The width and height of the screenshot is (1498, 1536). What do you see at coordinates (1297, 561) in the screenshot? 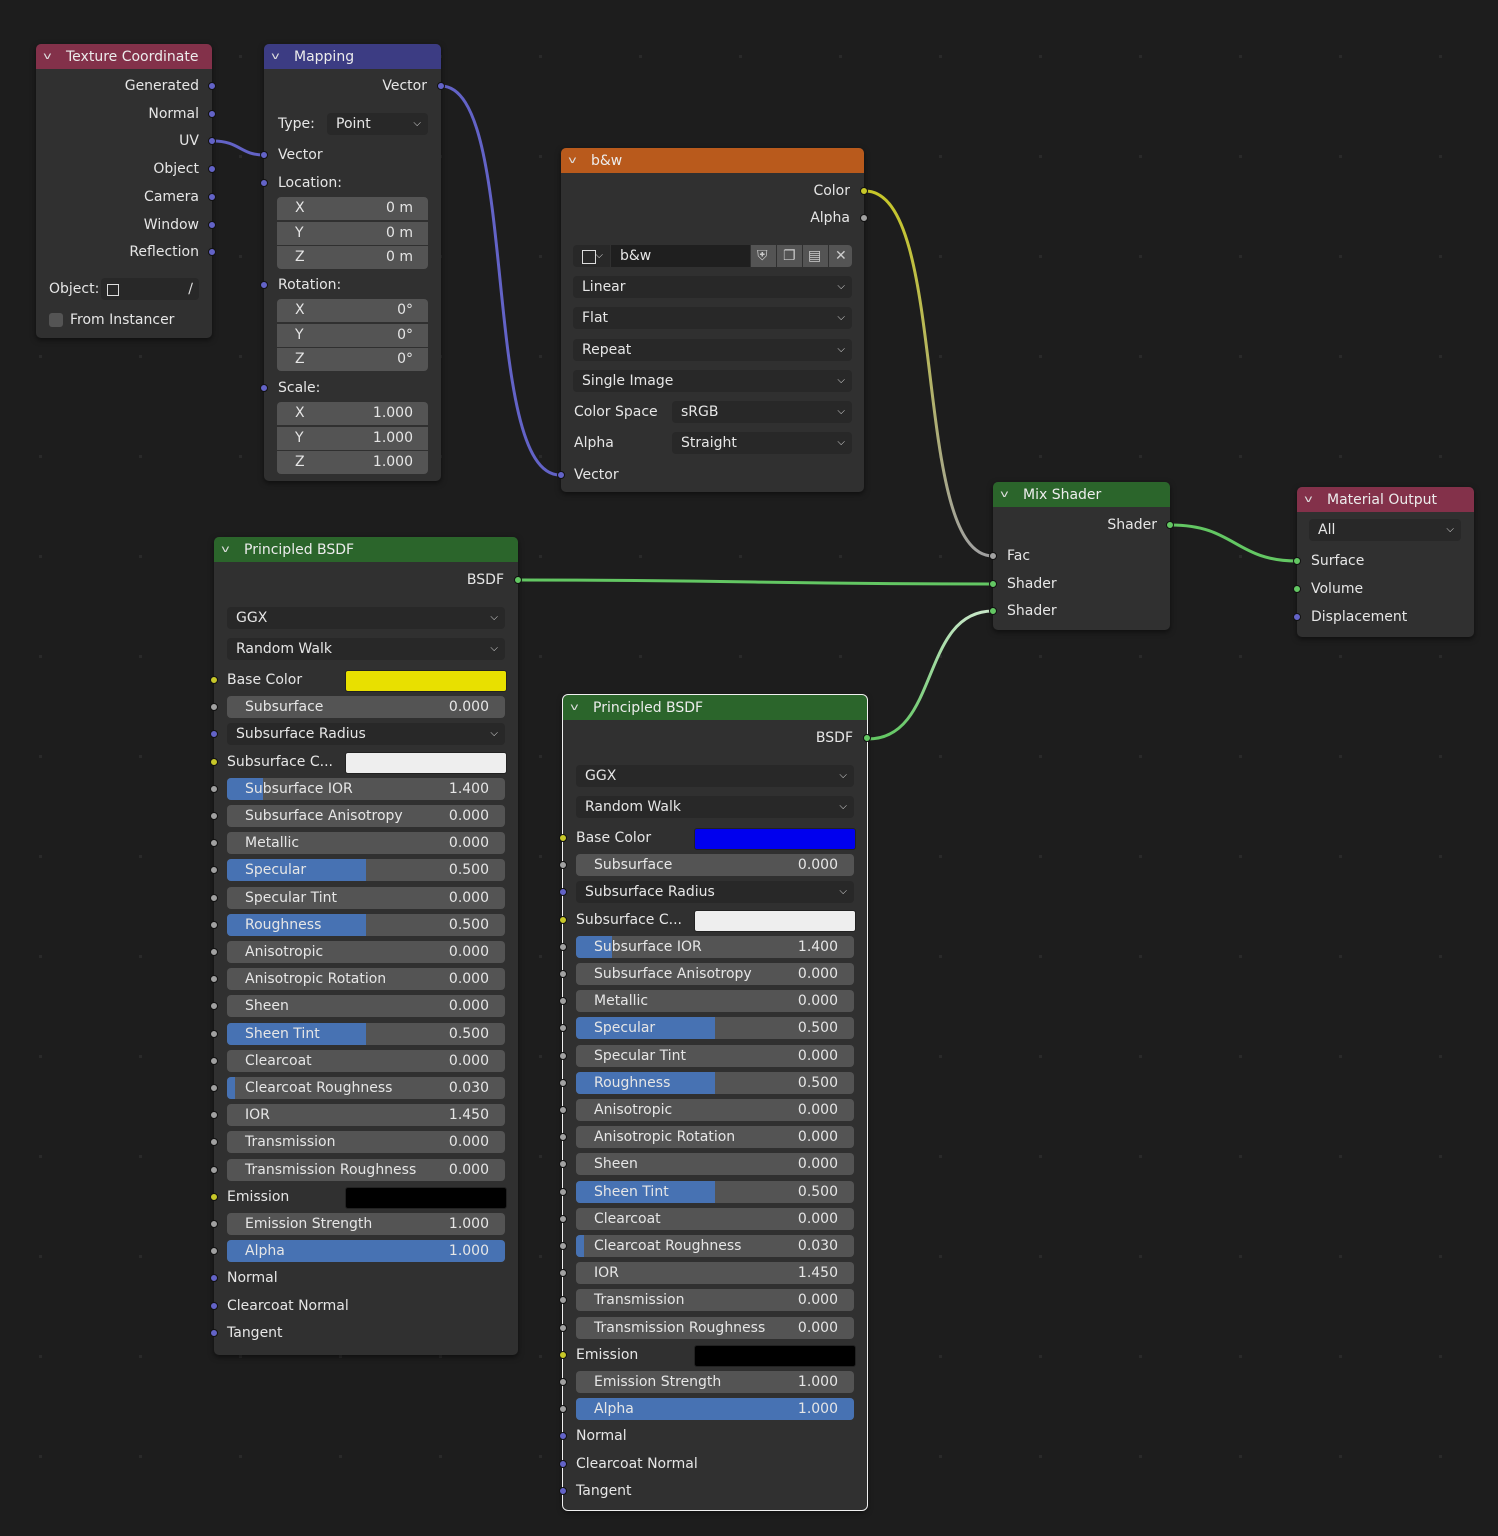
I see `surface-socket` at bounding box center [1297, 561].